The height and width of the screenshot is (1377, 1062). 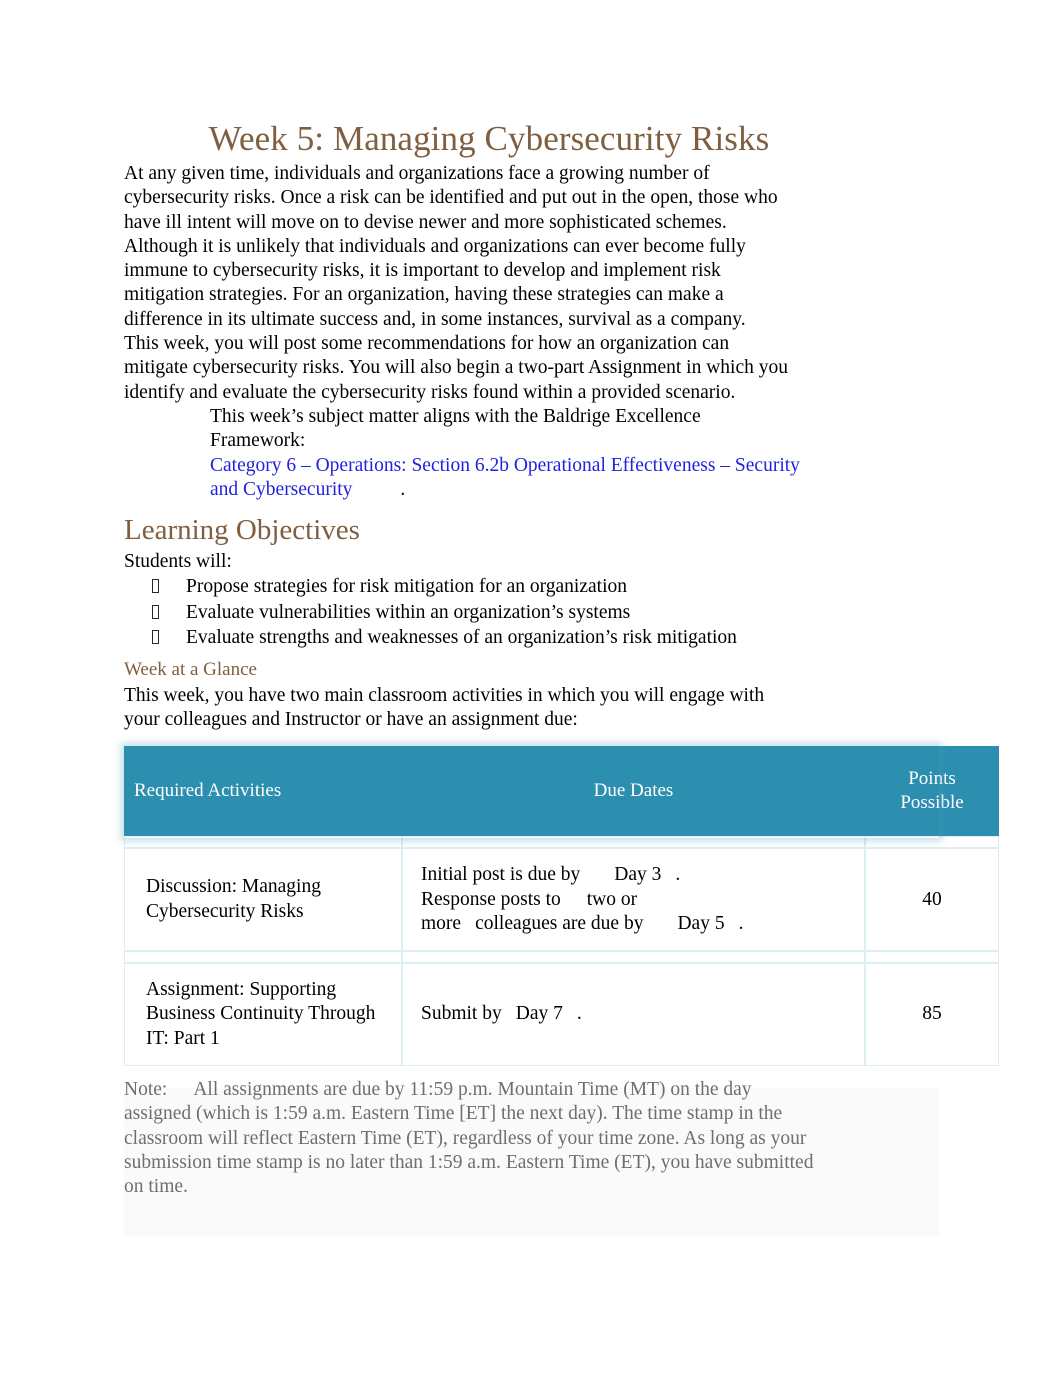 I want to click on note-label: Note:, so click(x=146, y=1090).